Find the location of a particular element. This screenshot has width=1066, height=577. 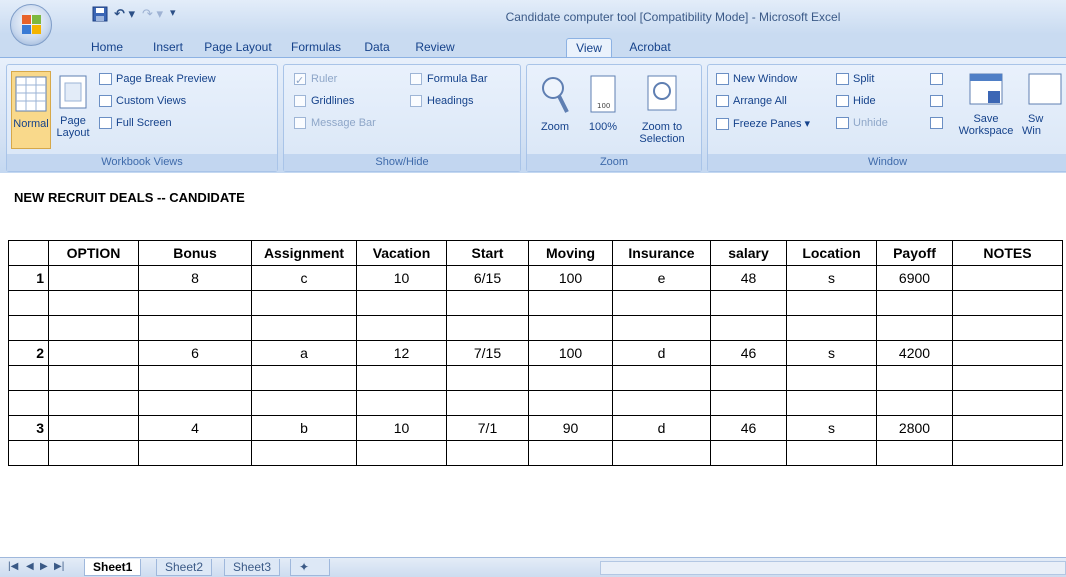

office-button is located at coordinates (31, 25).